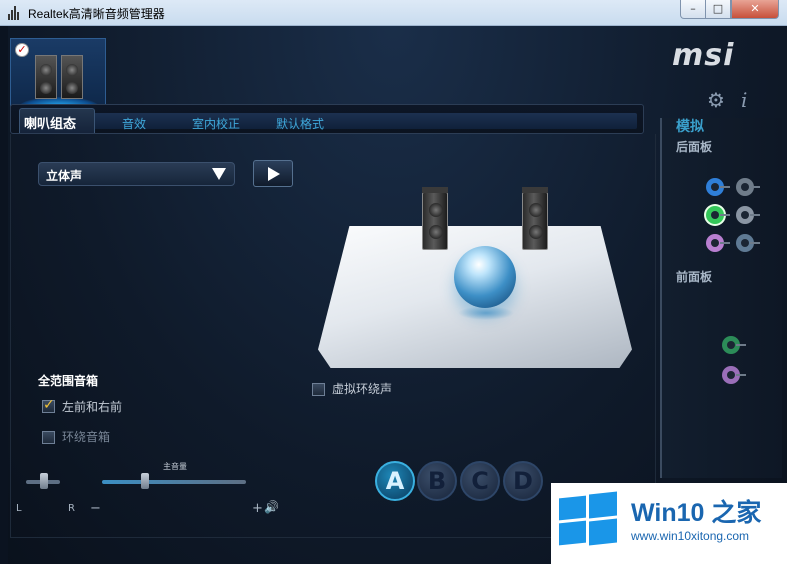 The height and width of the screenshot is (564, 787). Describe the element at coordinates (19, 508) in the screenshot. I see `balance-left-label: L` at that location.